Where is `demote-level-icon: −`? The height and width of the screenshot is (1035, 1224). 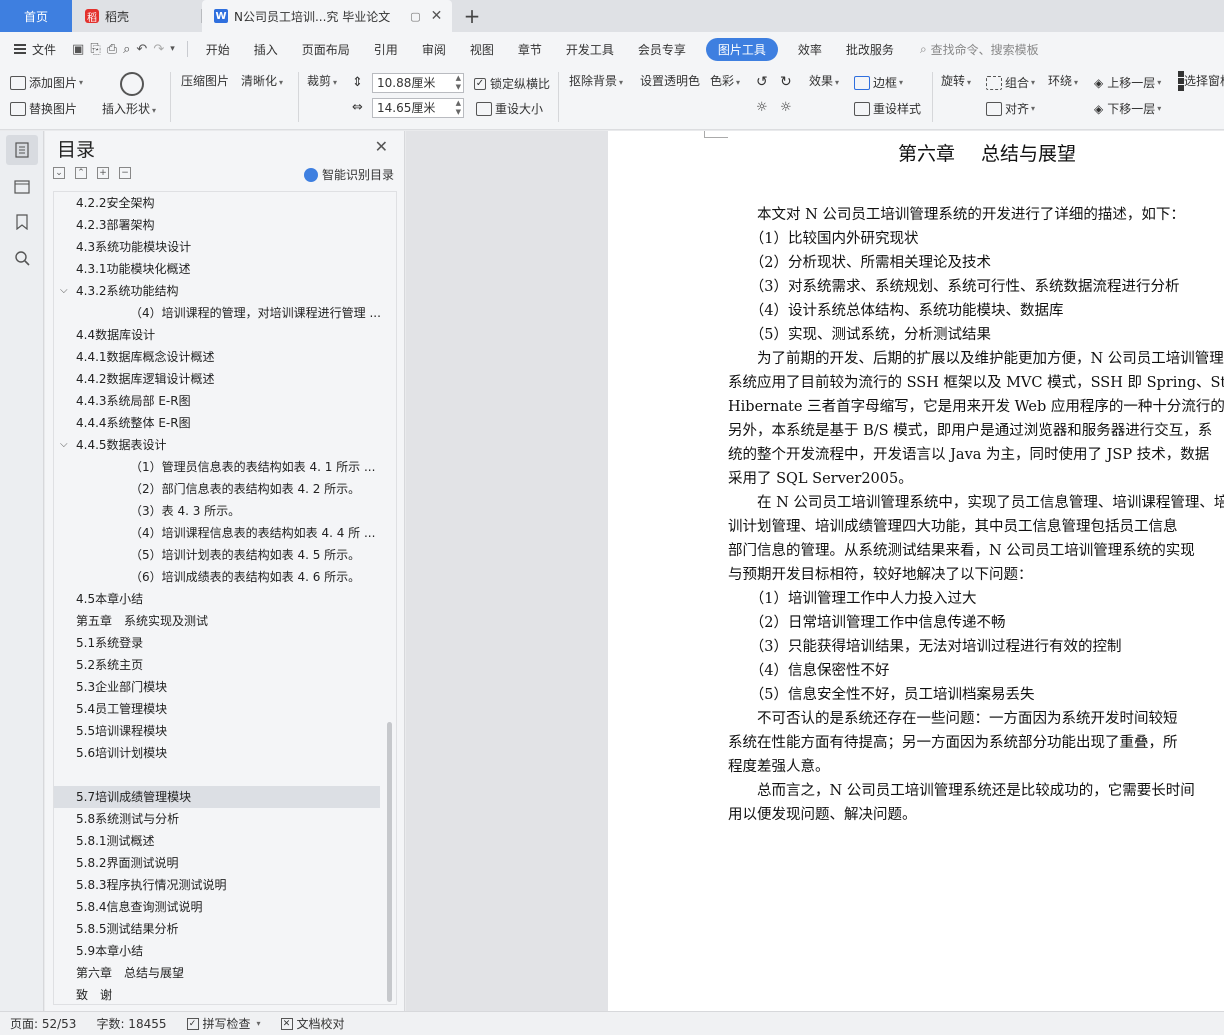 demote-level-icon: − is located at coordinates (125, 173).